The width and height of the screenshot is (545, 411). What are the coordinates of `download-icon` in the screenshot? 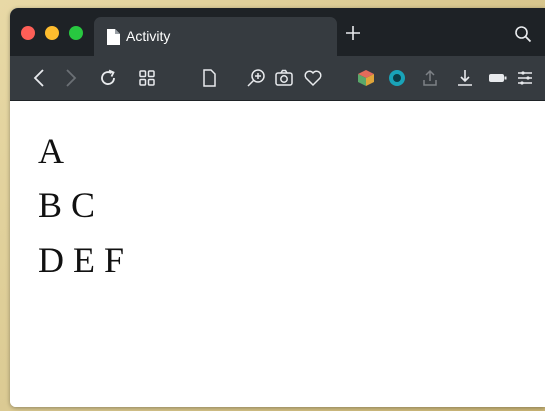 It's located at (465, 78).